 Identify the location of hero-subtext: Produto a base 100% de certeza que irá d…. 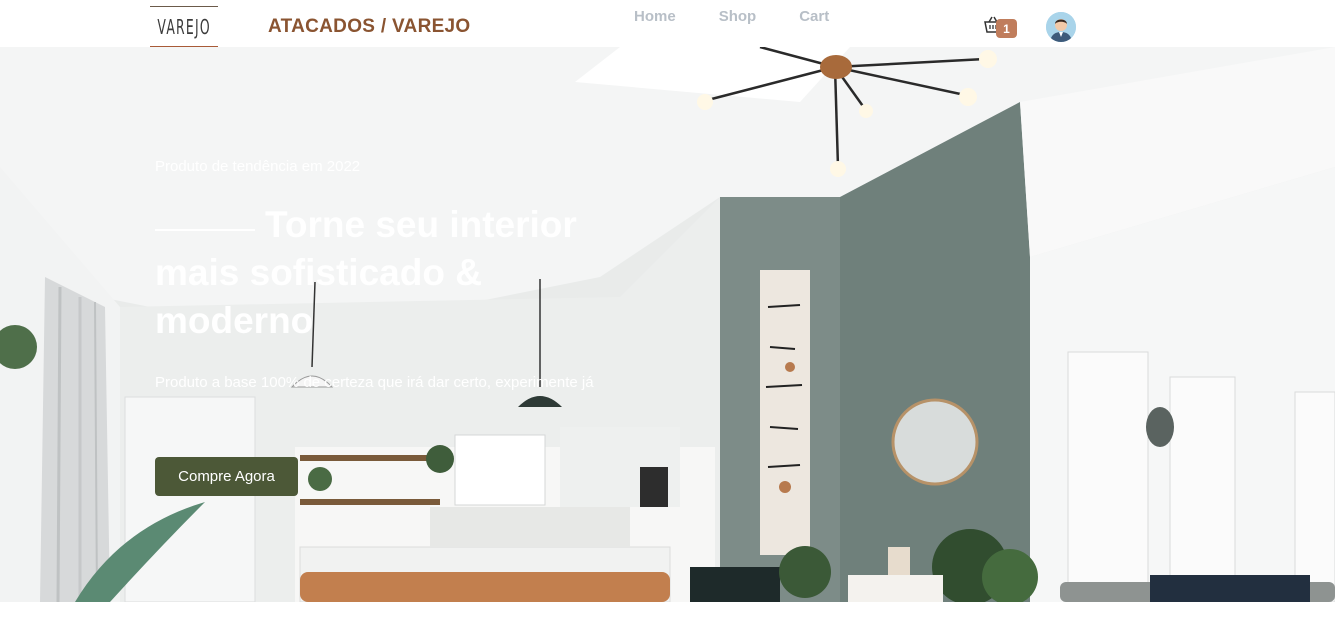
(374, 382).